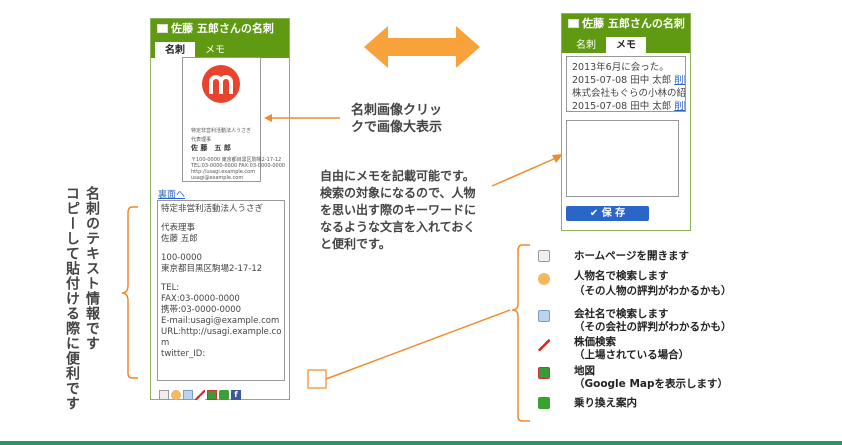 The height and width of the screenshot is (445, 842). I want to click on memo-arrow, so click(527, 170).